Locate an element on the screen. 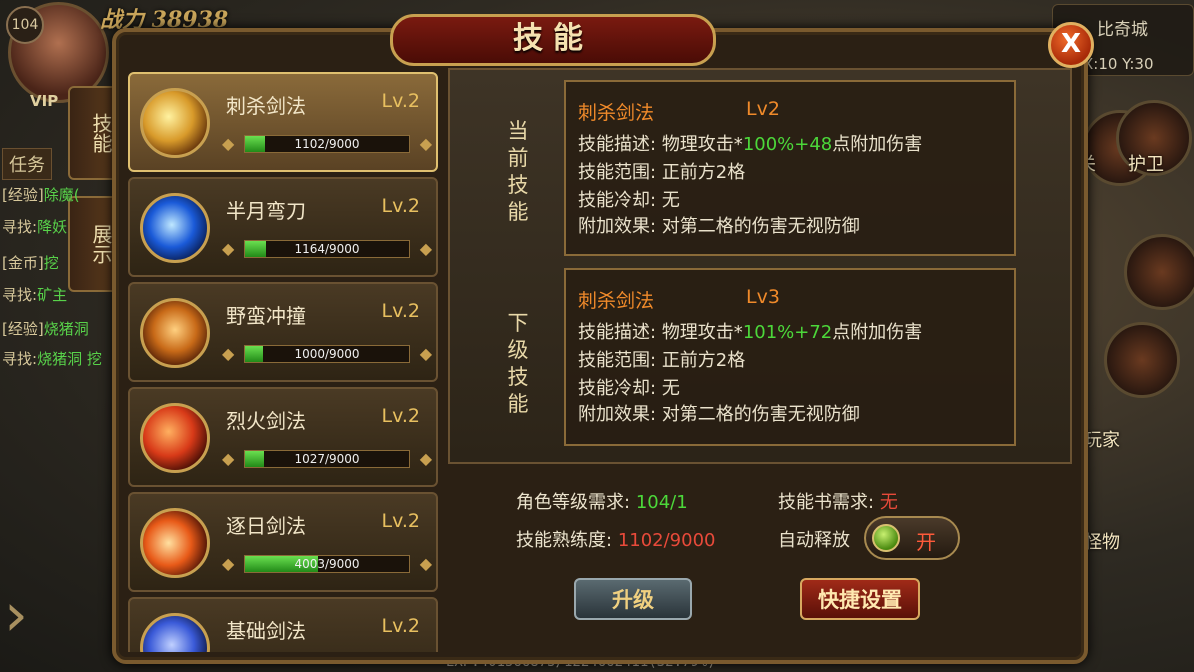 The width and height of the screenshot is (1194, 672). close-icon: X is located at coordinates (1071, 44).